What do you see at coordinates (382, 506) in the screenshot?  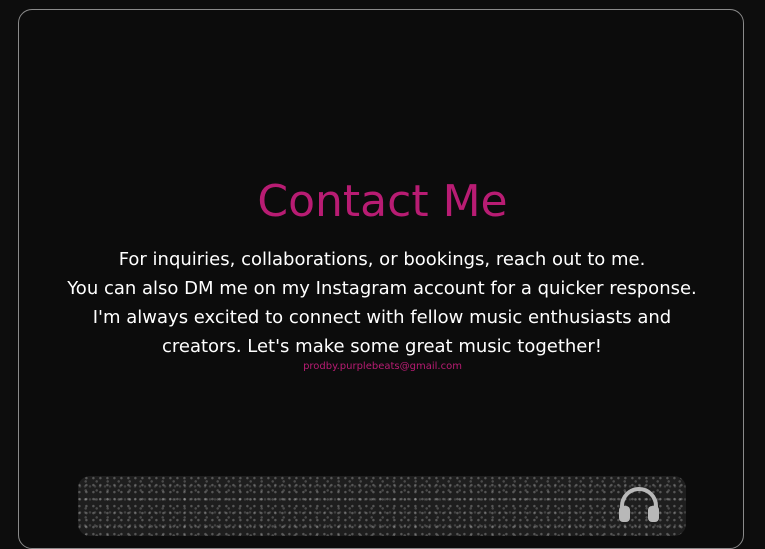 I see `music-banner-image` at bounding box center [382, 506].